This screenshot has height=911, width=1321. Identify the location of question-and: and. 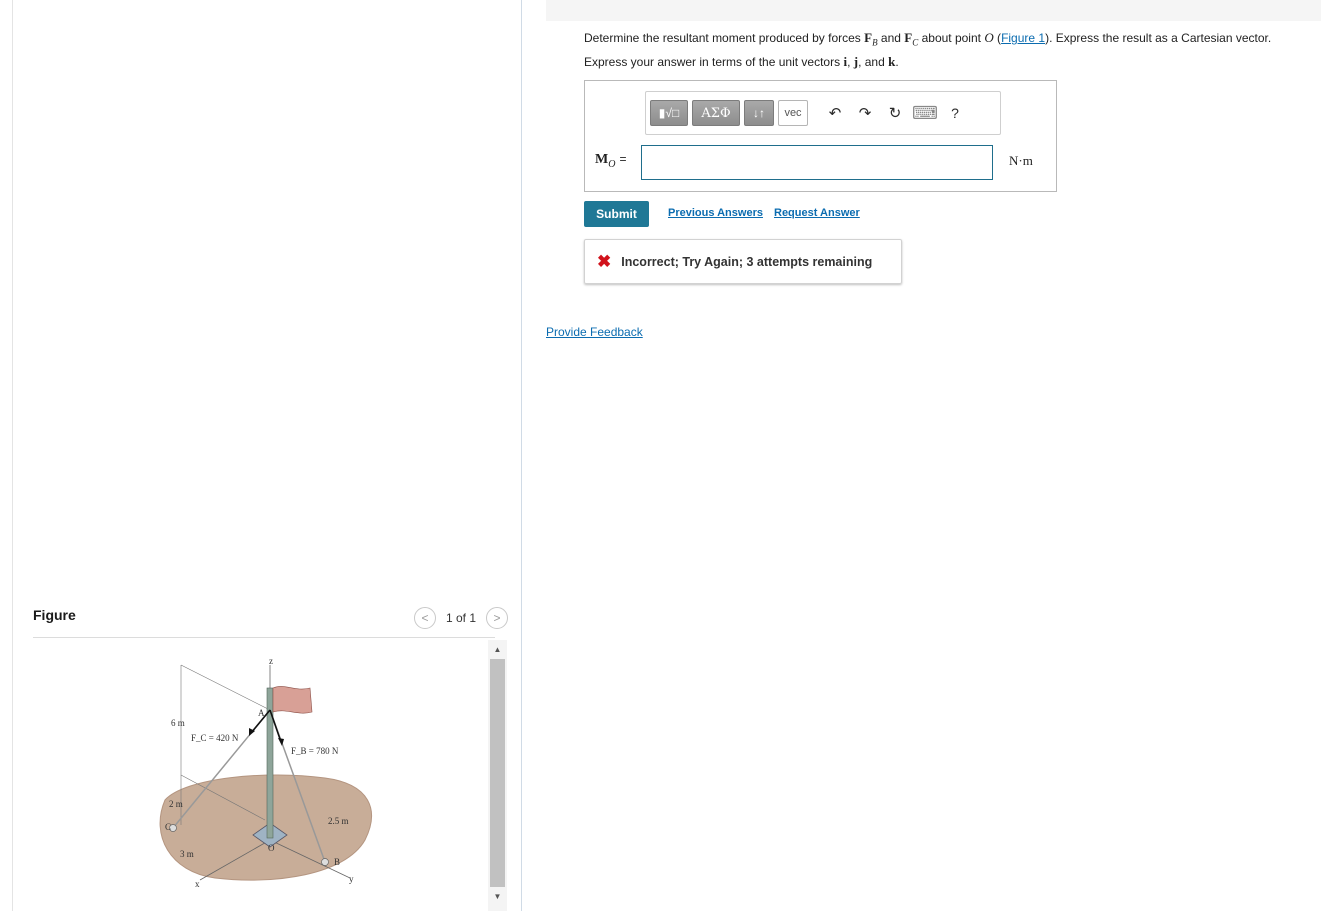
(891, 38).